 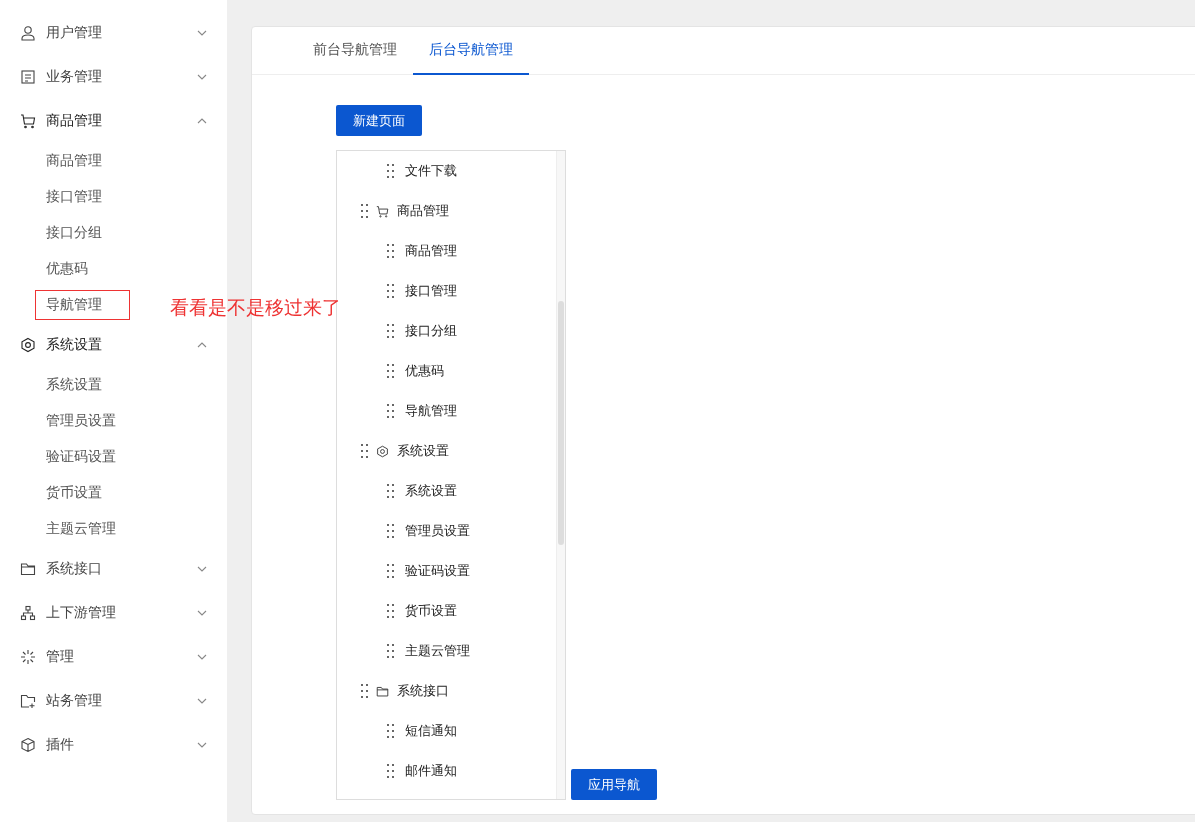 I want to click on sidebar-subitem: 优惠码, so click(x=82, y=269).